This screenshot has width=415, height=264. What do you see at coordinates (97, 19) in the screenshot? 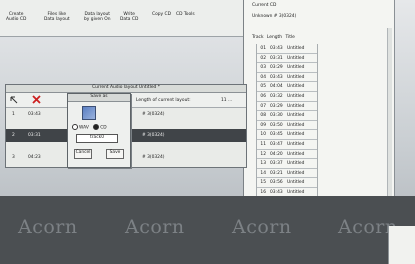
I see `button-label: by given On` at bounding box center [97, 19].